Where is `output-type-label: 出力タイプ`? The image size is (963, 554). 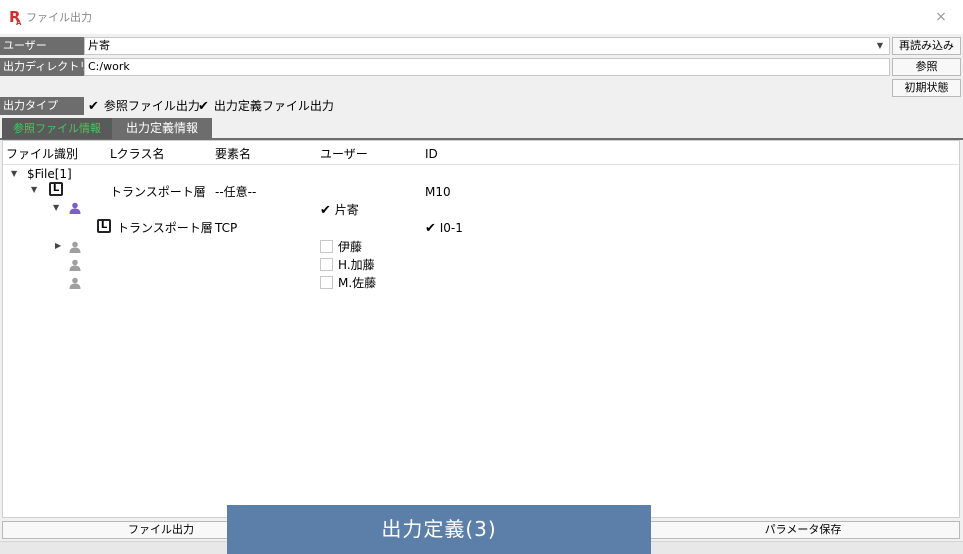
output-type-label: 出力タイプ is located at coordinates (42, 106).